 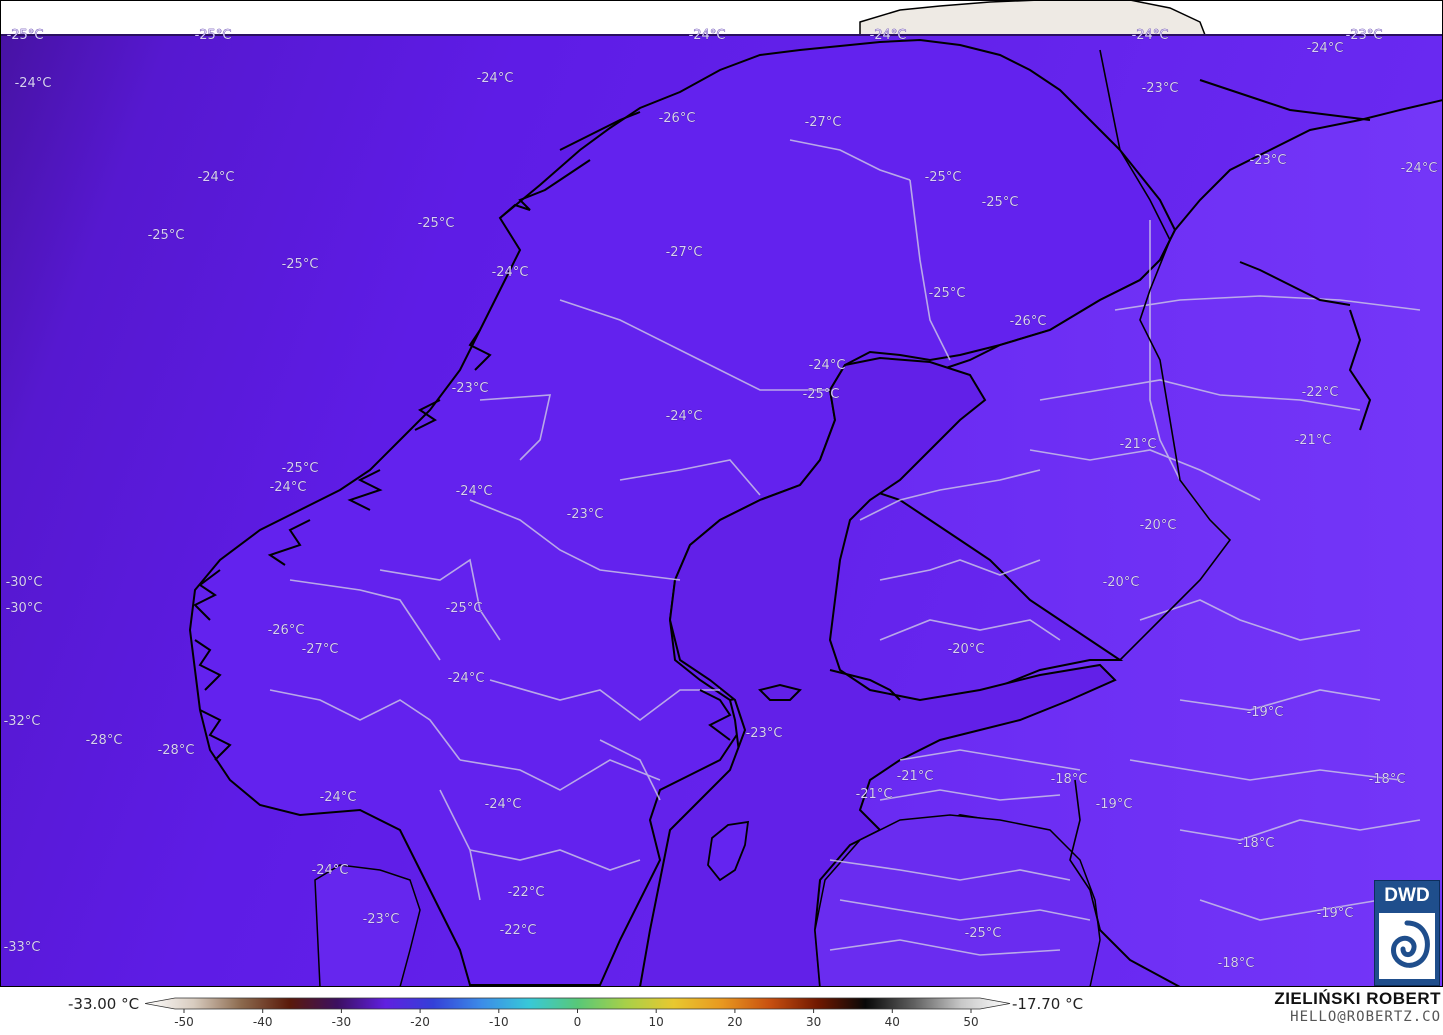 What do you see at coordinates (970, 1022) in the screenshot?
I see `colorbar-tick-label: 50` at bounding box center [970, 1022].